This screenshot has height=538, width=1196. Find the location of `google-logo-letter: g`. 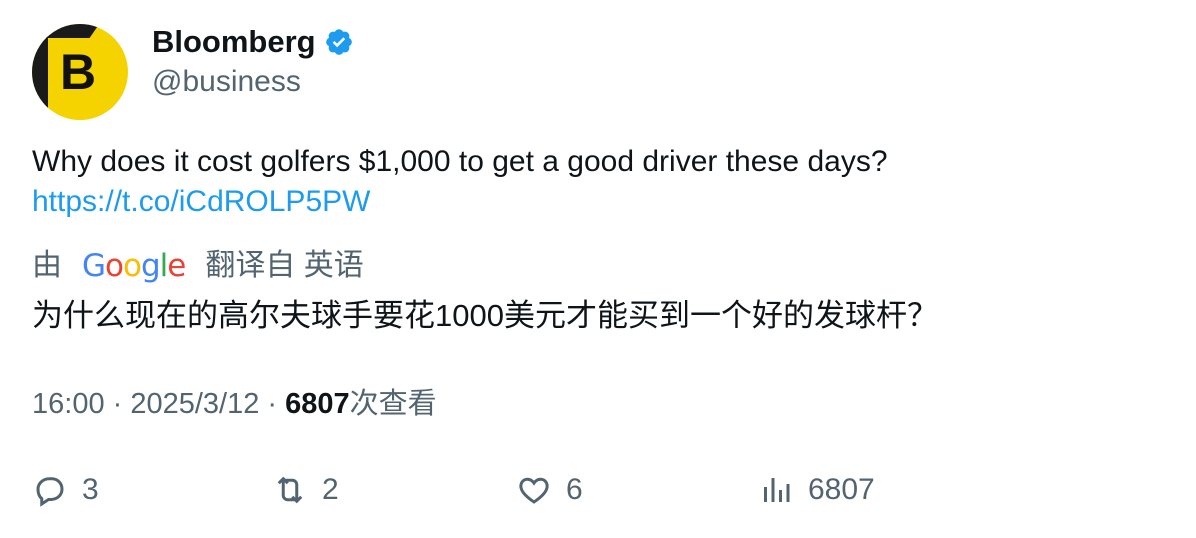

google-logo-letter: g is located at coordinates (150, 266).